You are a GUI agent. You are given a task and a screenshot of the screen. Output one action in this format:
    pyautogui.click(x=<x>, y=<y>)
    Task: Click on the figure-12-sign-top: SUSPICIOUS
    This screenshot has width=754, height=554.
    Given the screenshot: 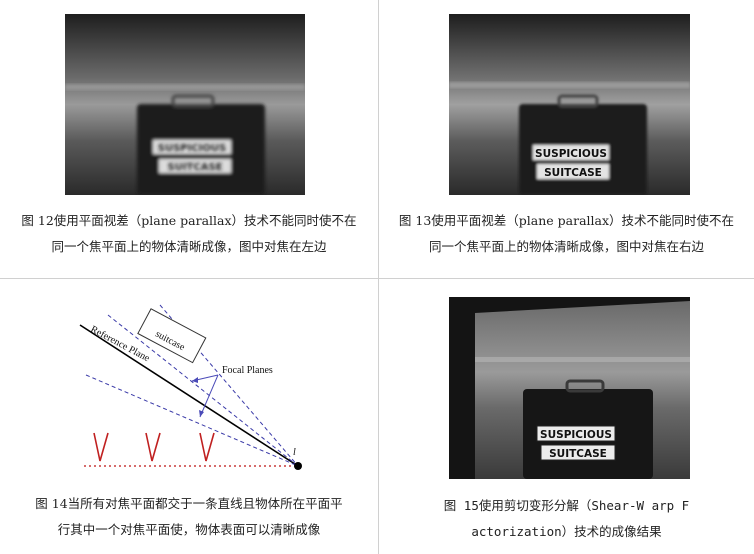 What is the action you would take?
    pyautogui.click(x=192, y=148)
    